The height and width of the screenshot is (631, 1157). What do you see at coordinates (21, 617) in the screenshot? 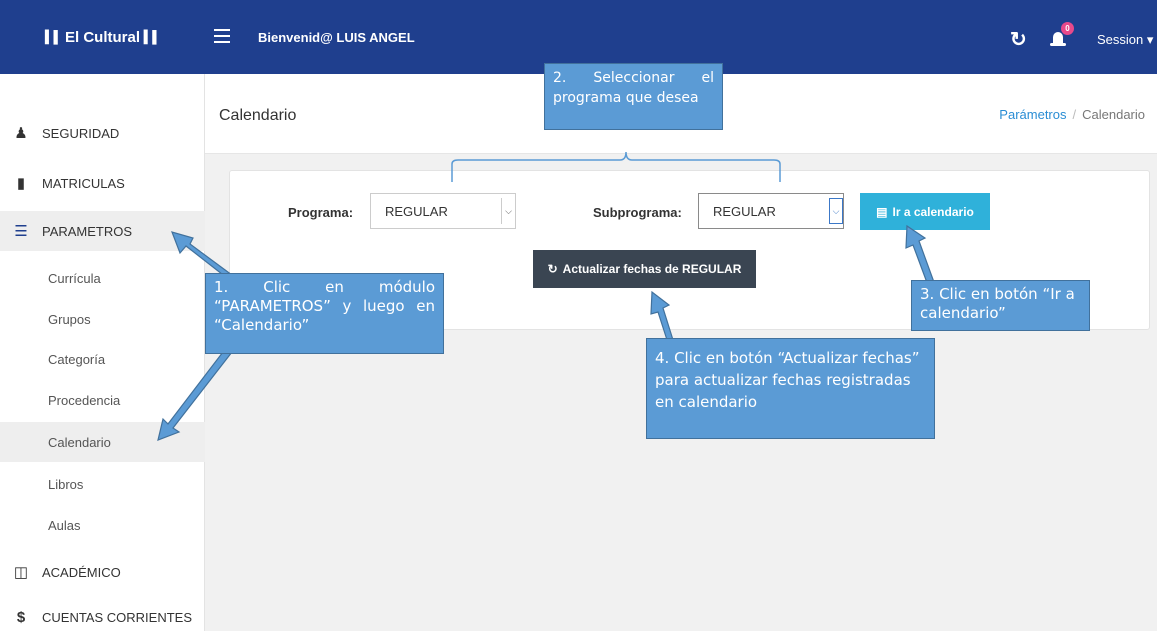
I see `dollar-icon: $` at bounding box center [21, 617].